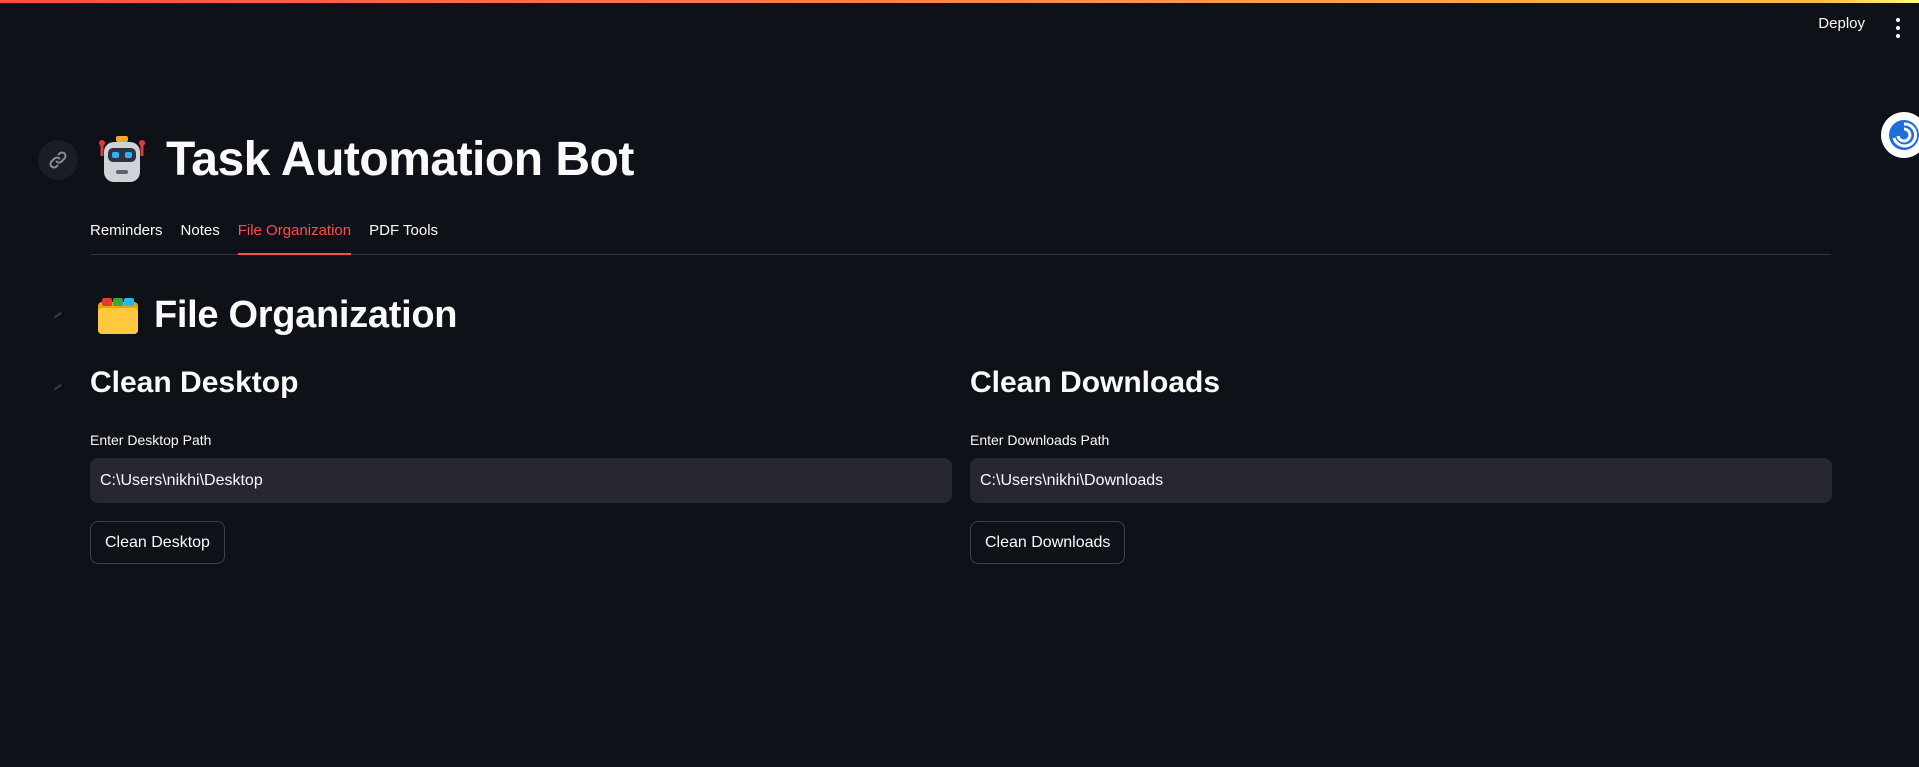  What do you see at coordinates (200, 234) in the screenshot?
I see `tab-notes: Notes` at bounding box center [200, 234].